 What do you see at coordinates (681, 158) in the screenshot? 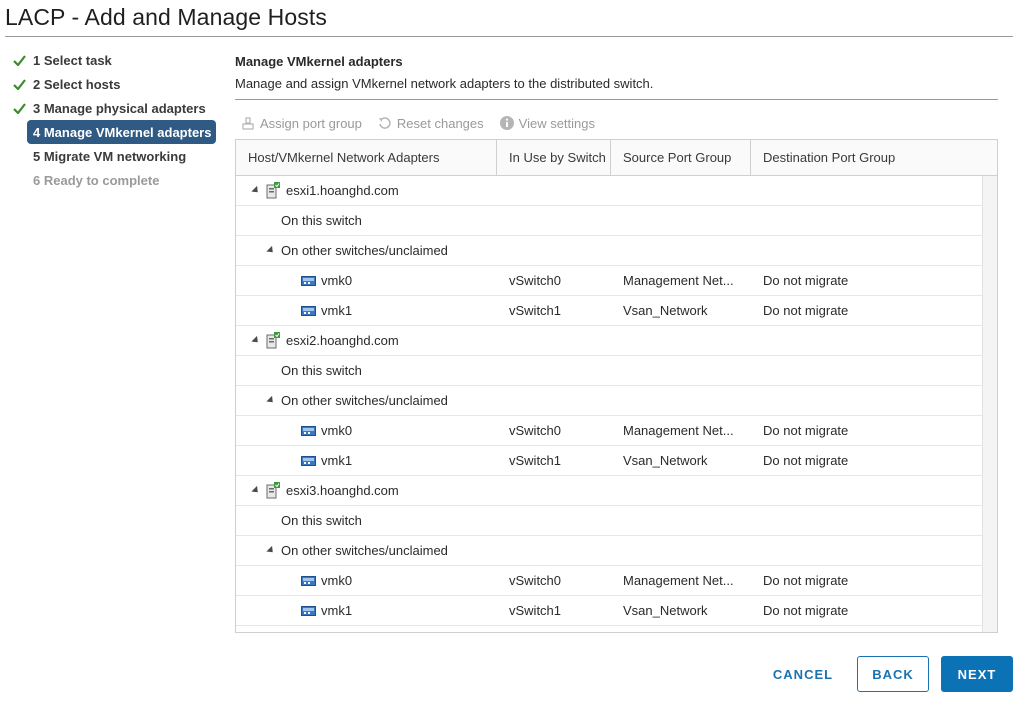
I see `column-header-source: Source Port Group` at bounding box center [681, 158].